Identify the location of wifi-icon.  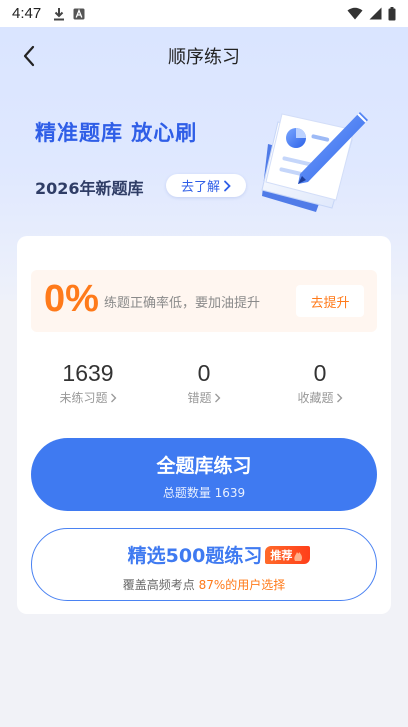
(355, 13).